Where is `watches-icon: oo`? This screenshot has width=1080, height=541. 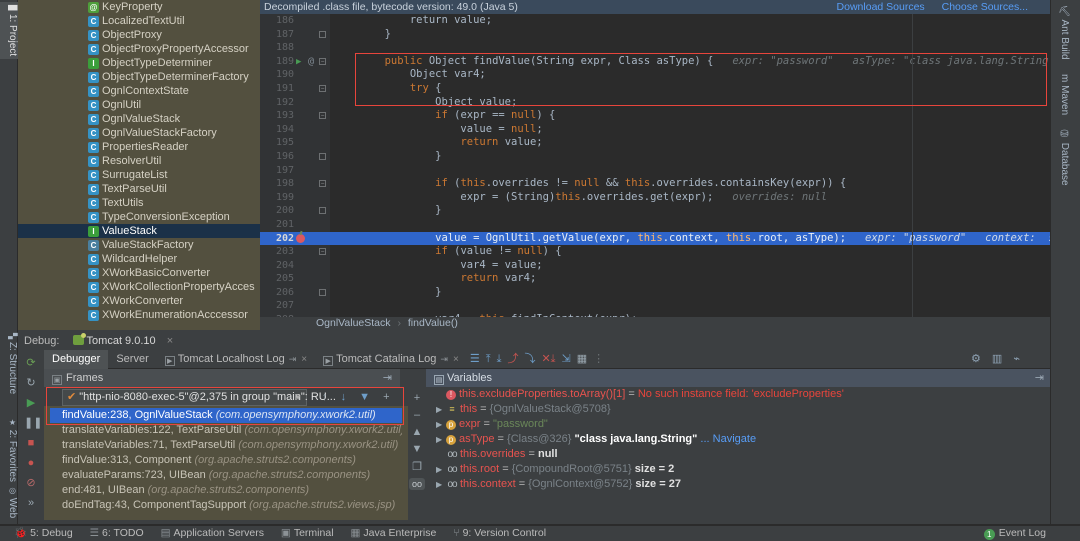 watches-icon: oo is located at coordinates (417, 484).